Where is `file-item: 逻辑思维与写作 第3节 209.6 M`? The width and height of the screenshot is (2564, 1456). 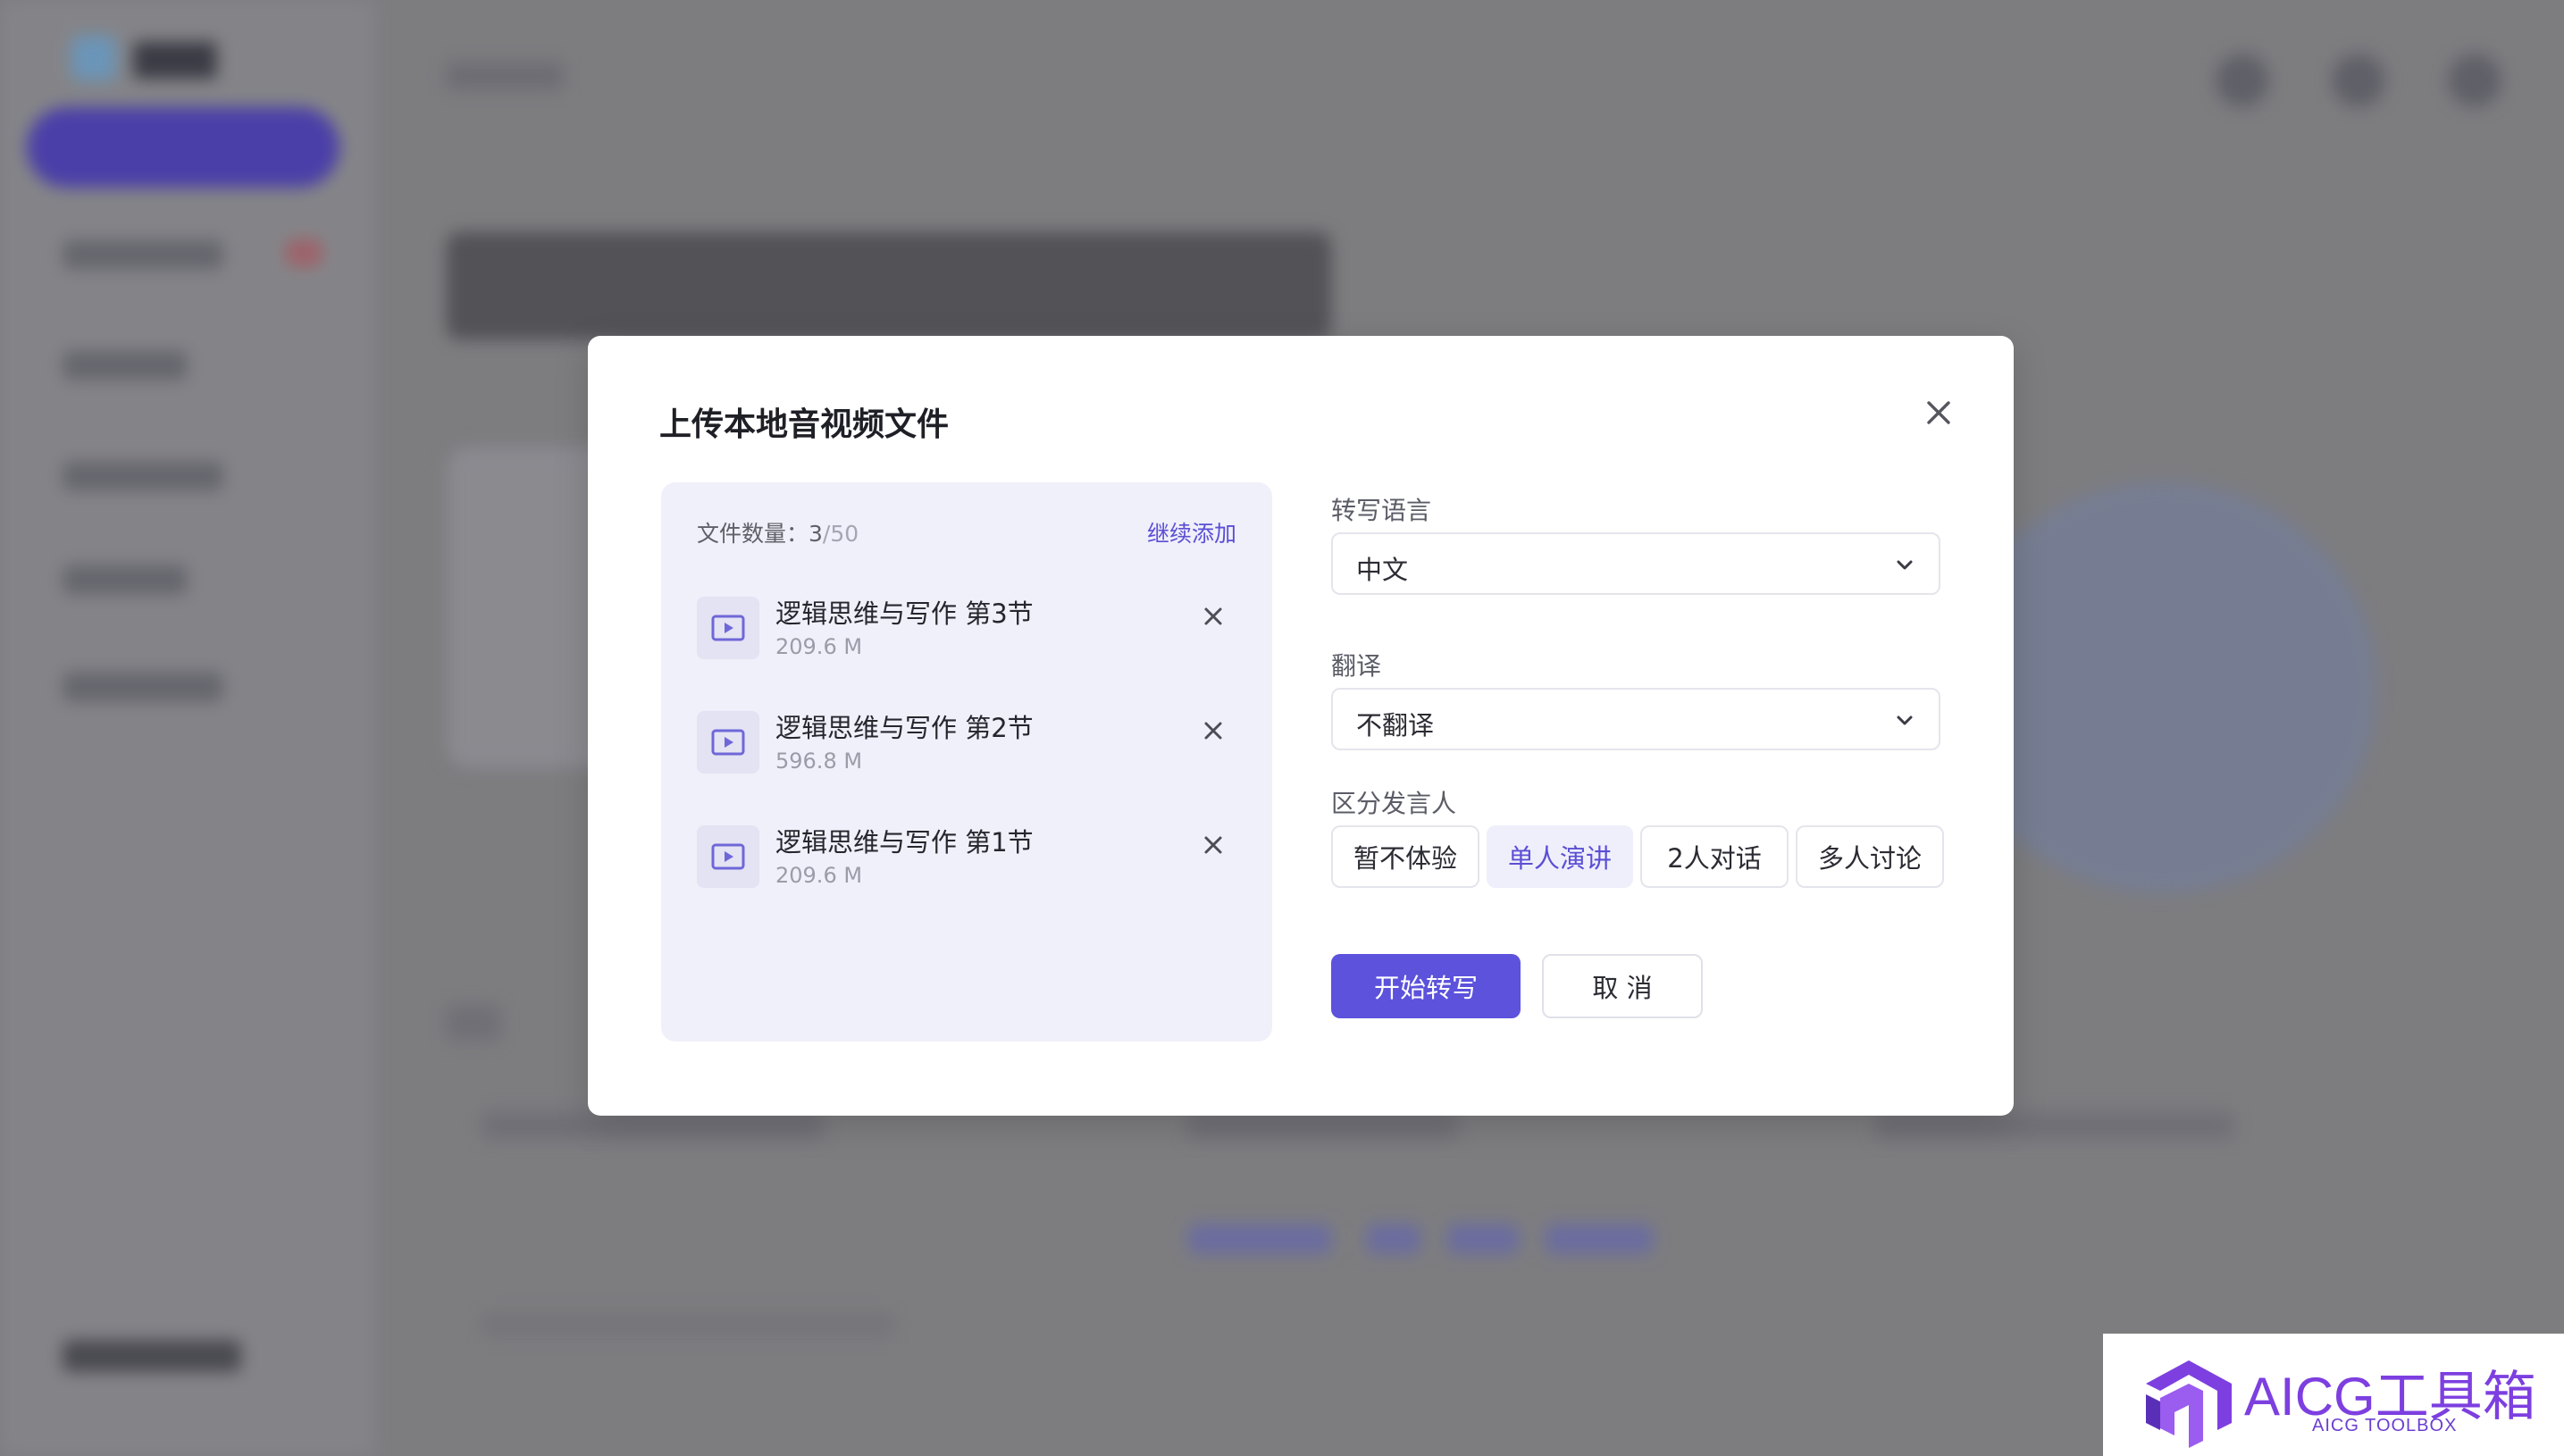 file-item: 逻辑思维与写作 第3节 209.6 M is located at coordinates (969, 624).